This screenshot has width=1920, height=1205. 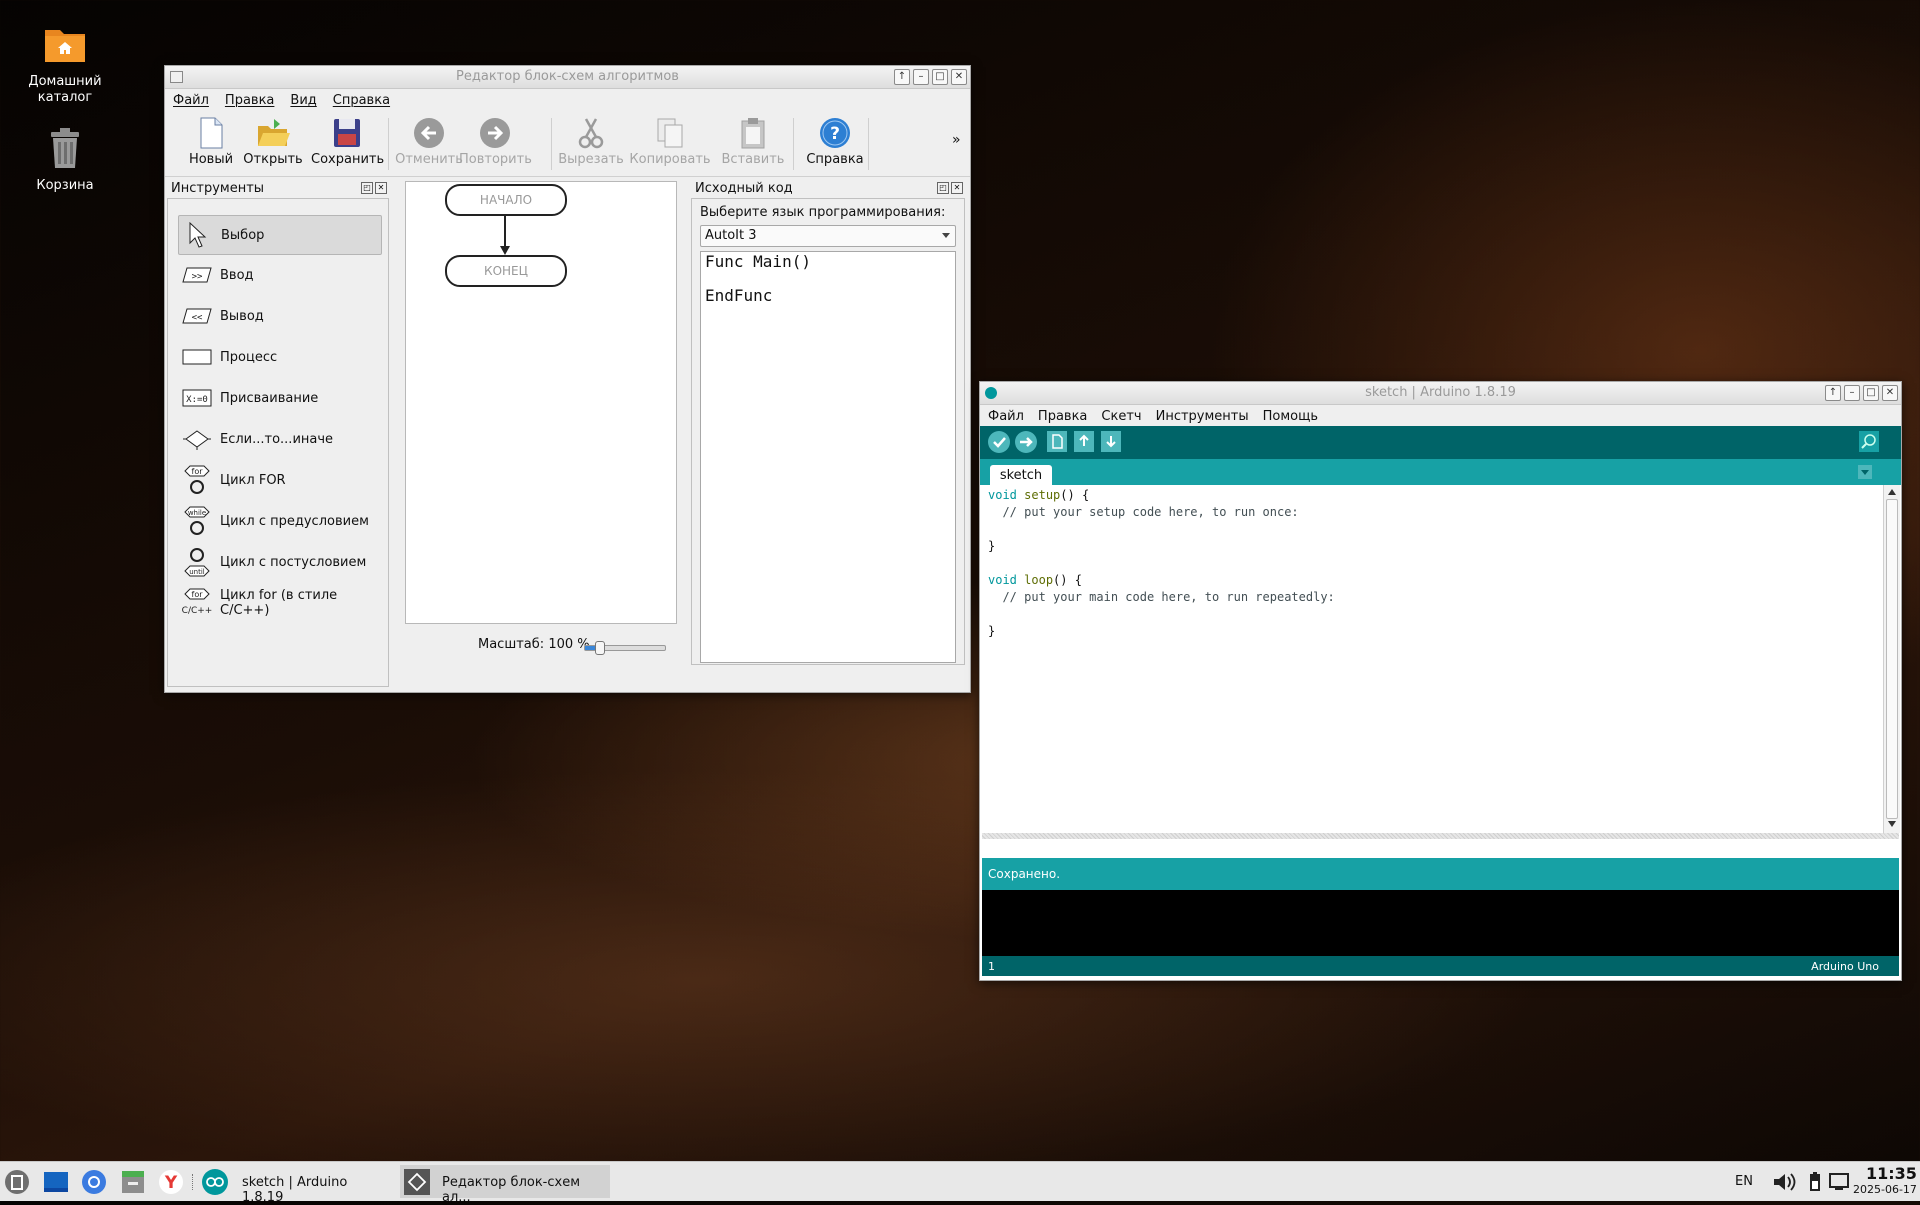 What do you see at coordinates (1839, 1184) in the screenshot?
I see `display-icon` at bounding box center [1839, 1184].